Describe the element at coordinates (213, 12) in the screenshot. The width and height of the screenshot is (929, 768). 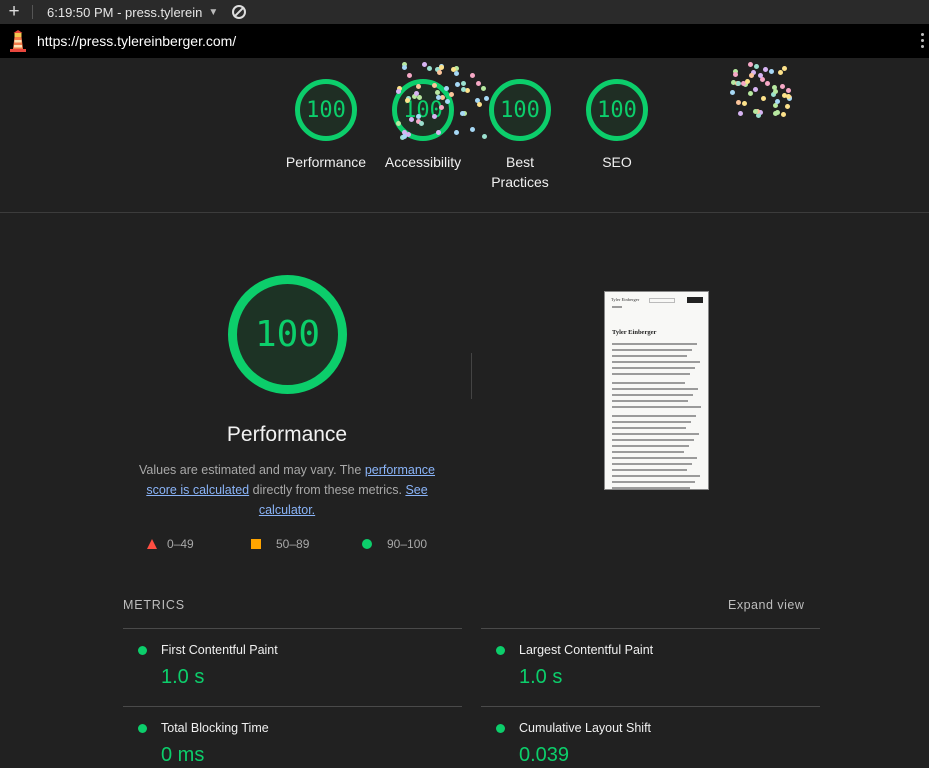
I see `tab-dropdown-caret-icon: ▼` at that location.